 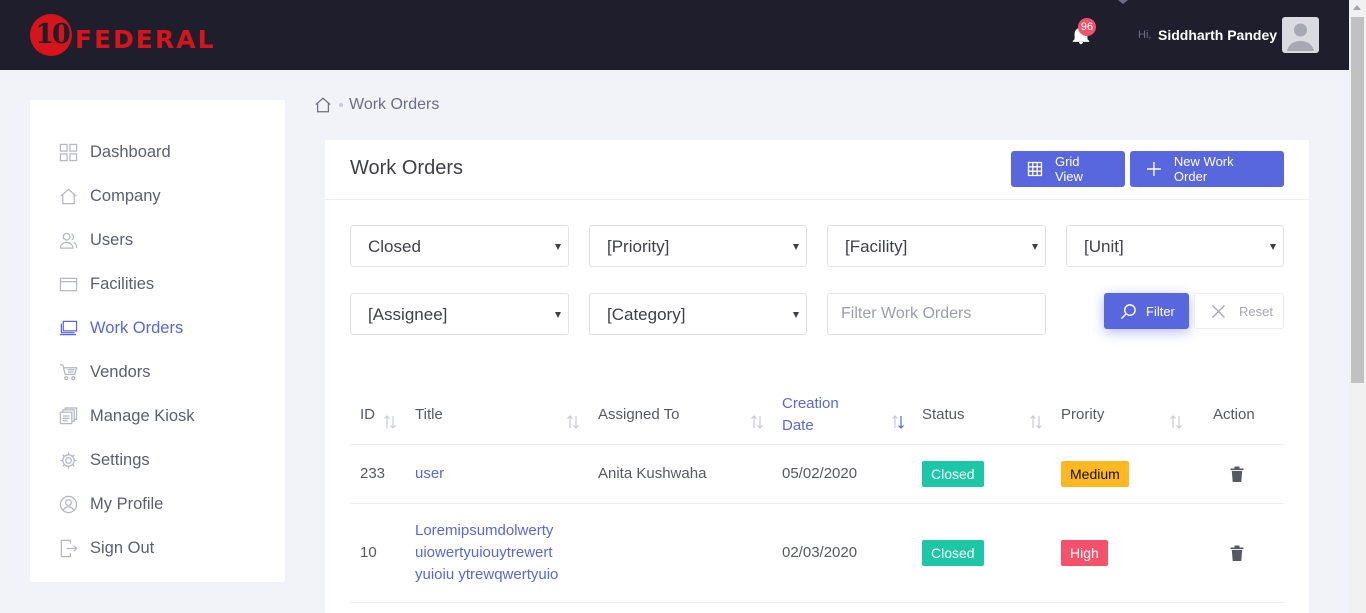 I want to click on column-header-priority: Prority, so click(x=1082, y=415).